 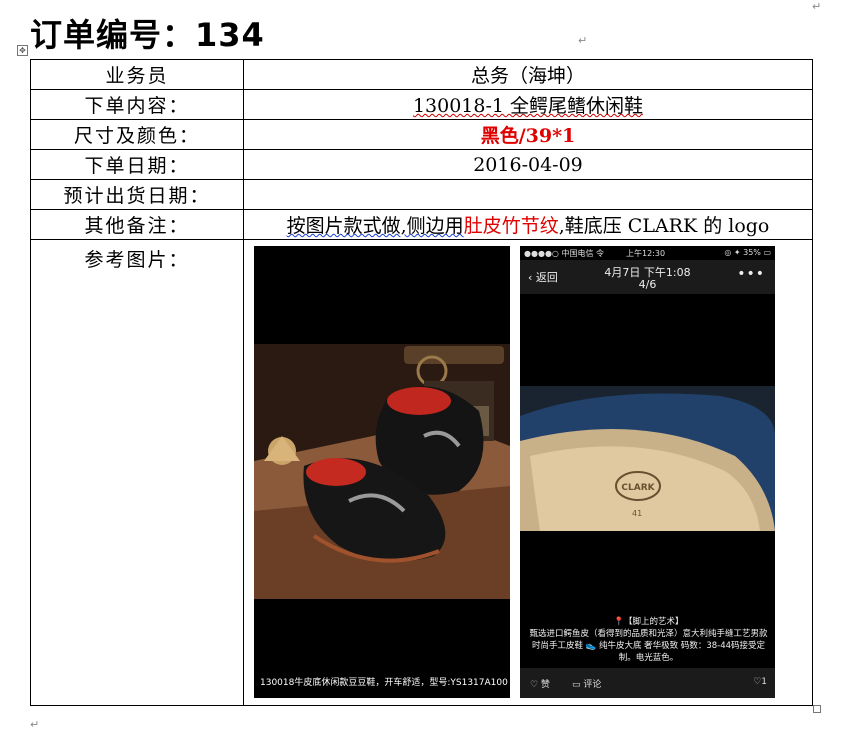 What do you see at coordinates (817, 709) in the screenshot?
I see `table-resize-handle-icon` at bounding box center [817, 709].